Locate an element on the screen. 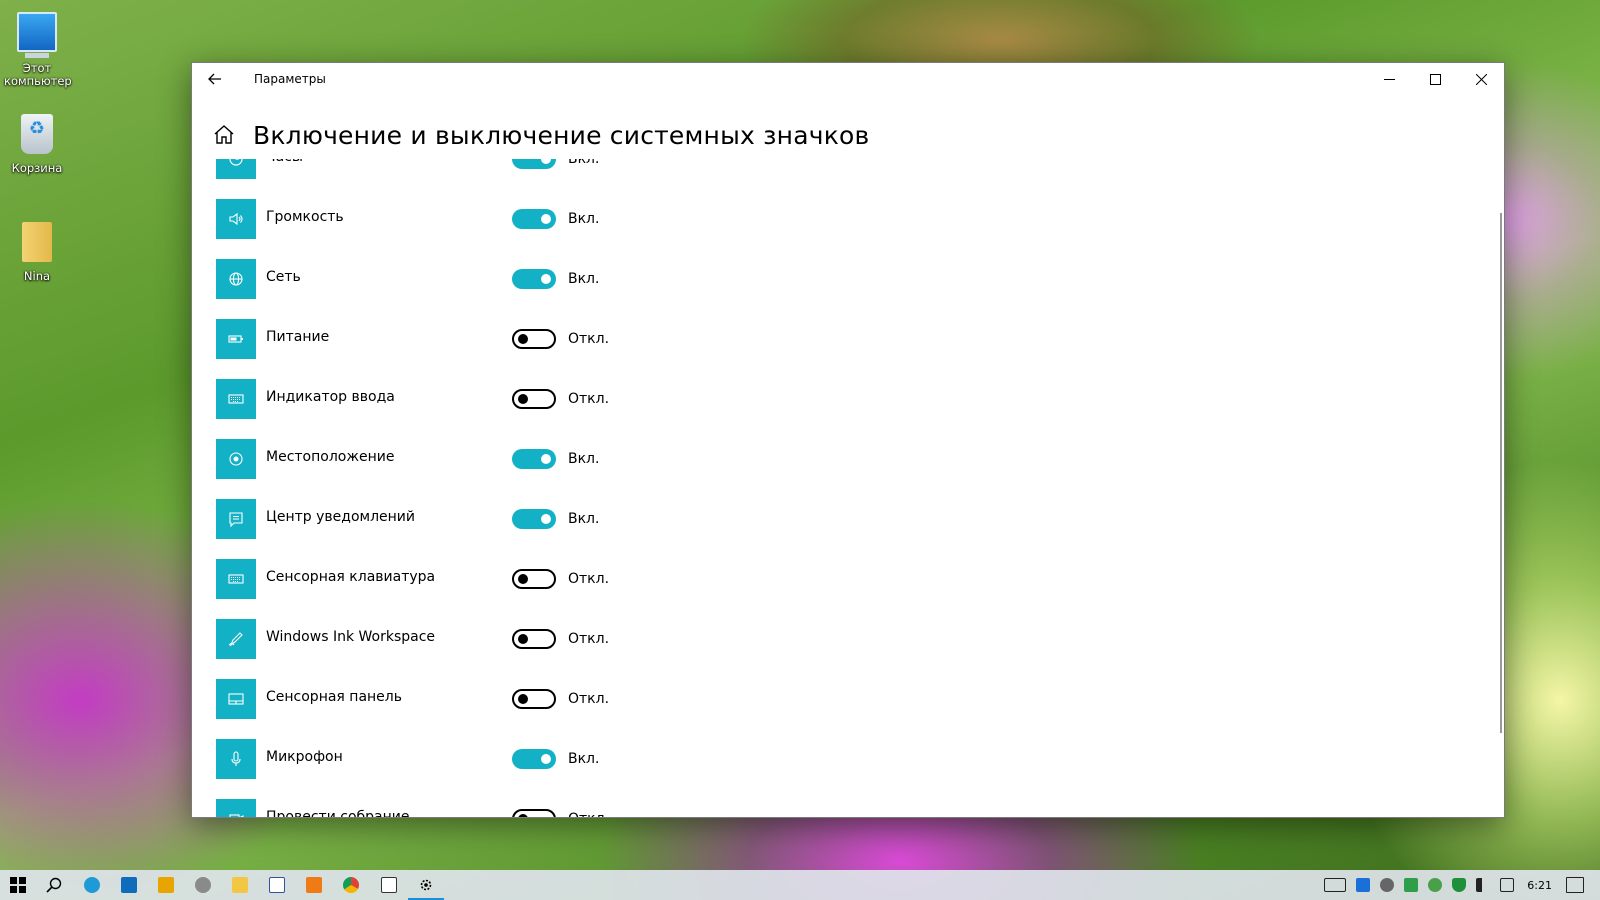  setting-label: Центр уведомлений is located at coordinates (340, 517).